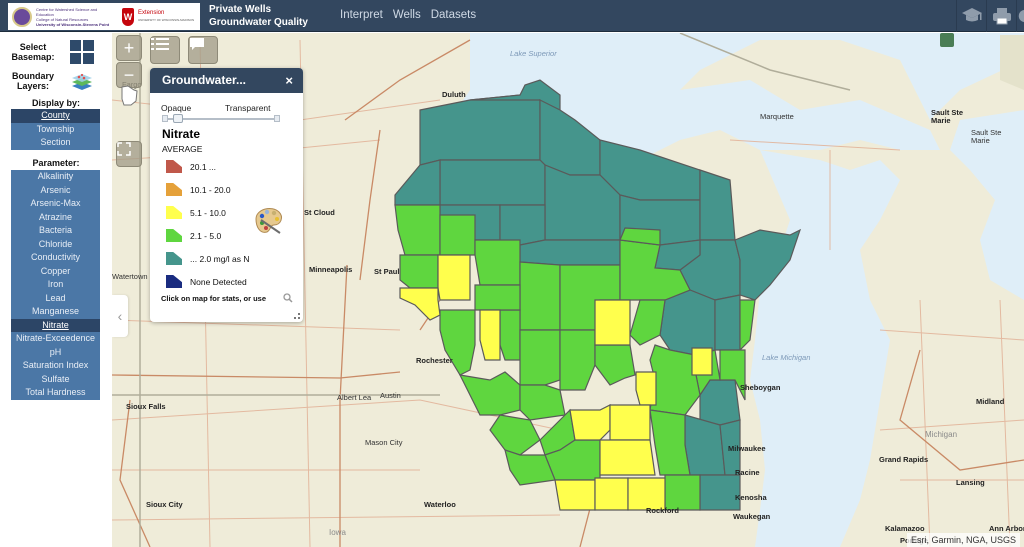  I want to click on legend-parameter: Nitrate, so click(181, 134).